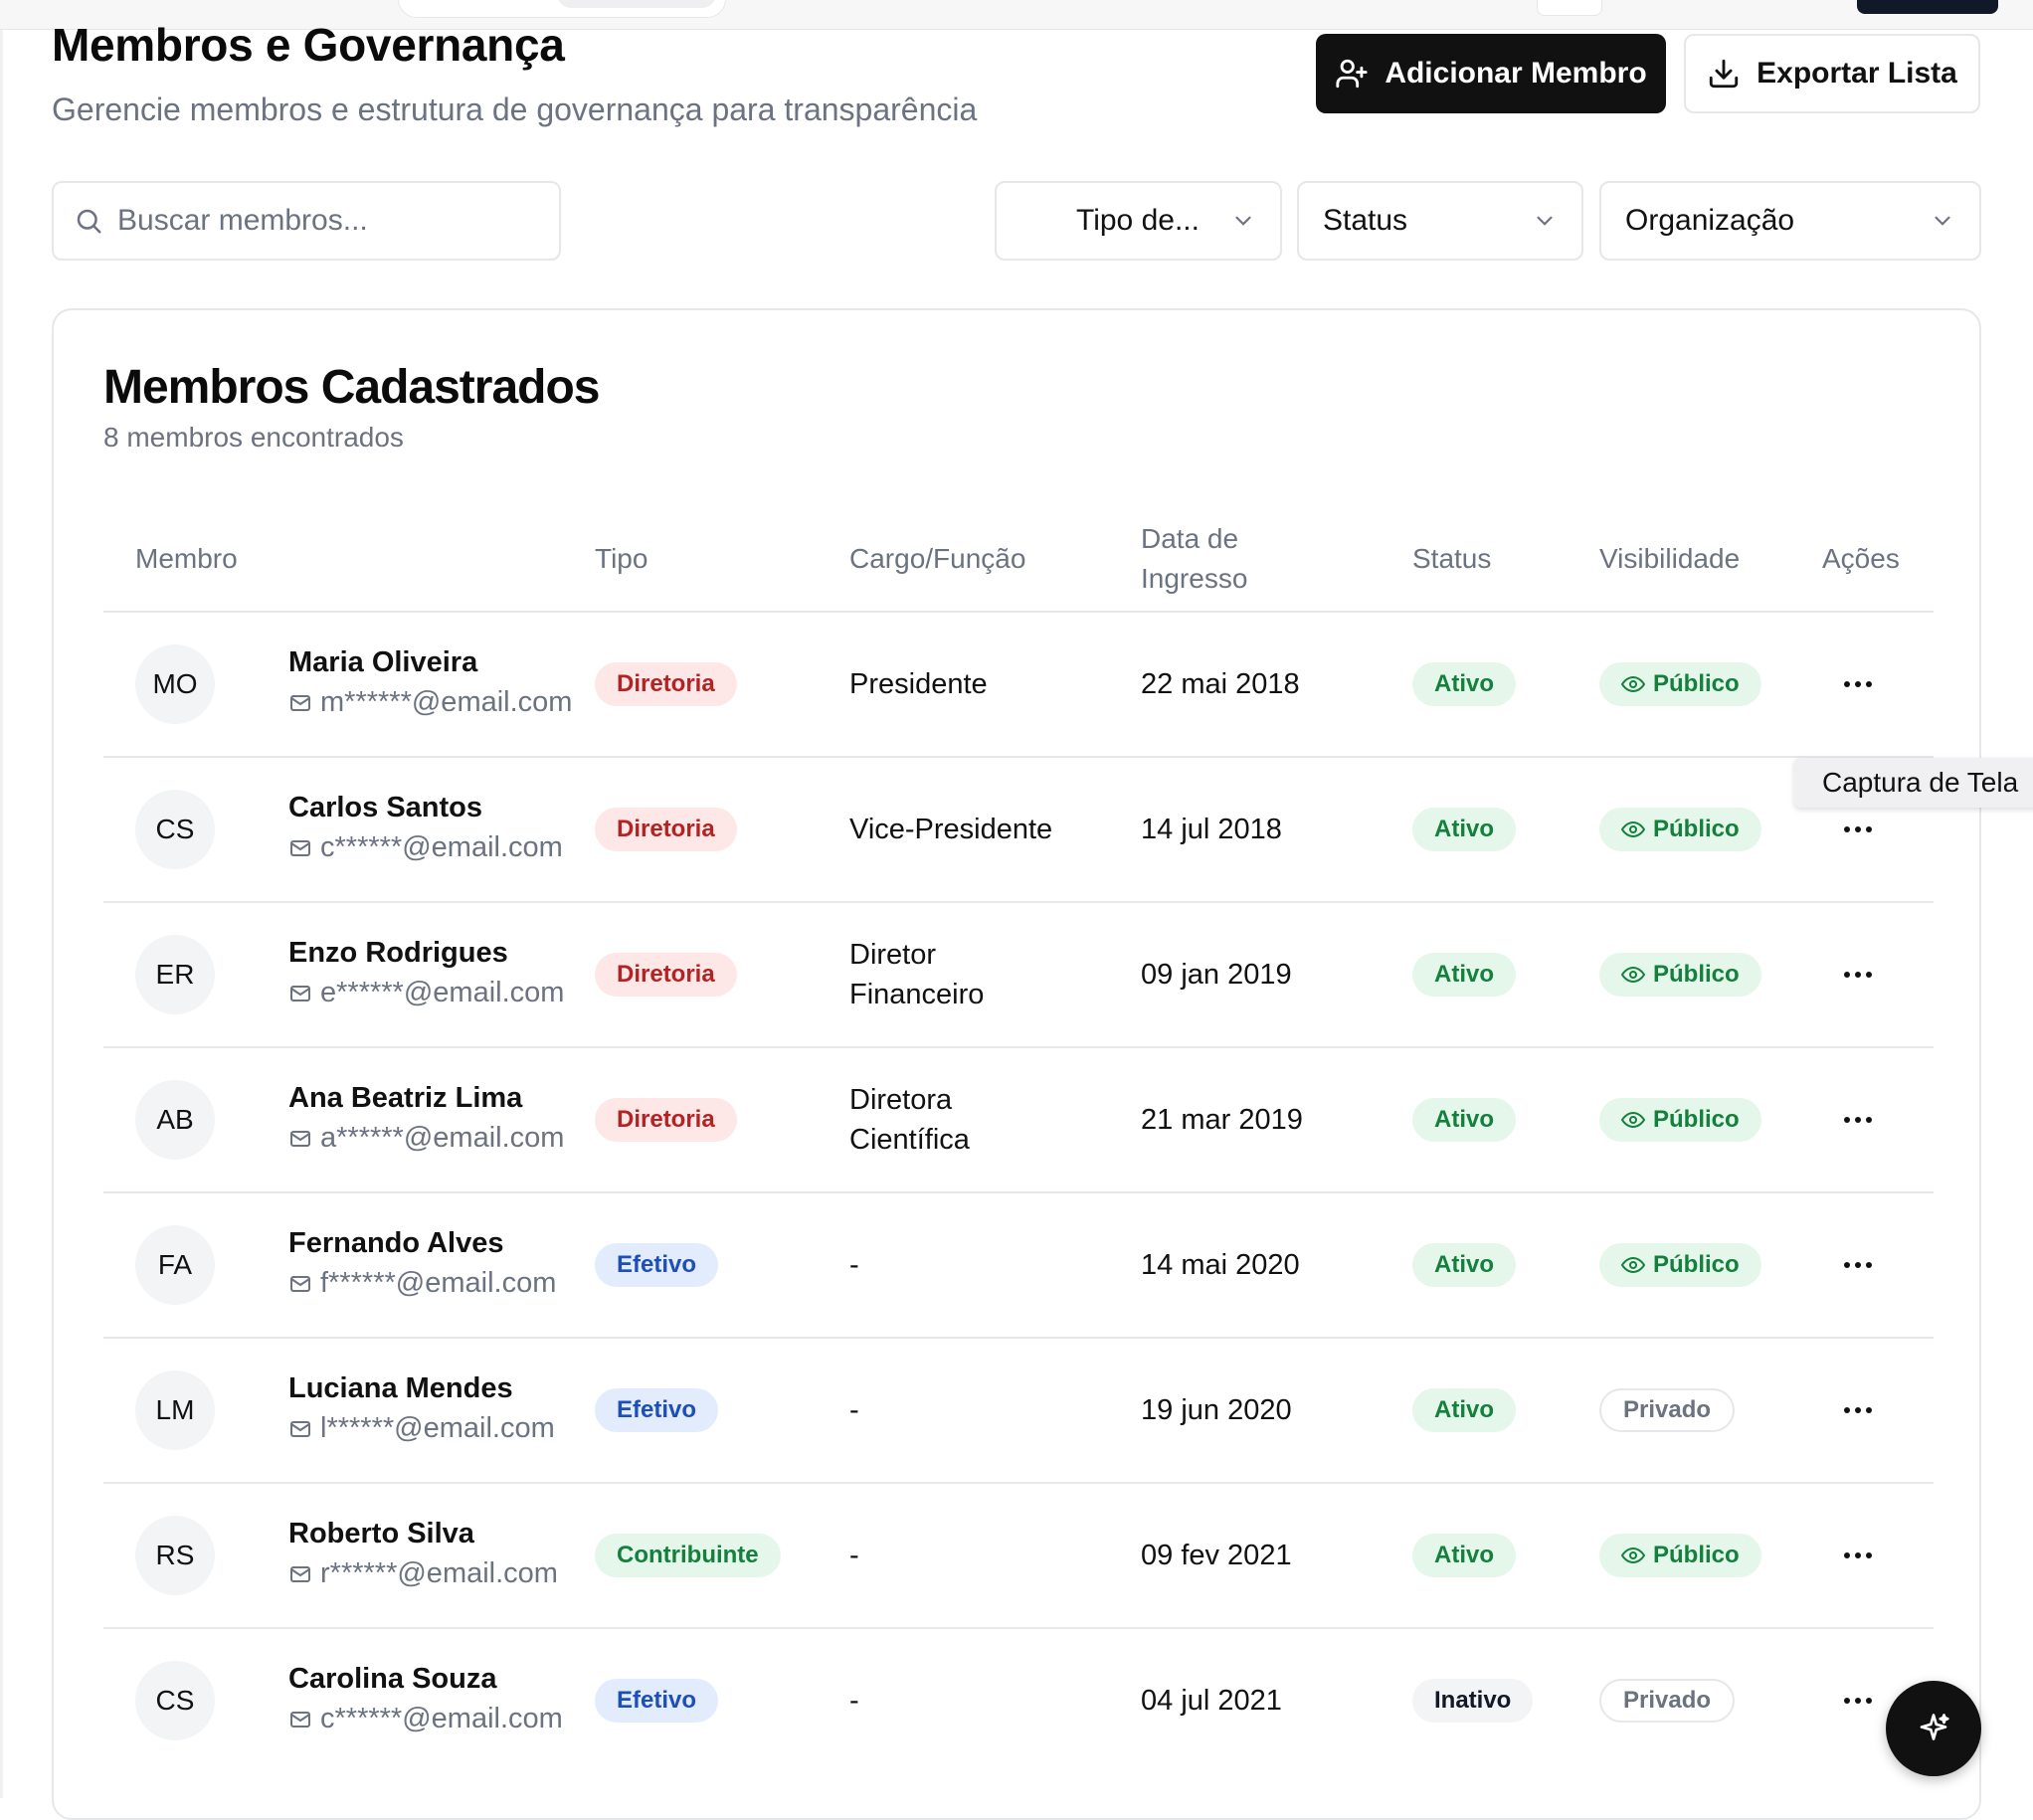 The height and width of the screenshot is (1820, 2033). Describe the element at coordinates (938, 558) in the screenshot. I see `col-cargo: Cargo/Função` at that location.